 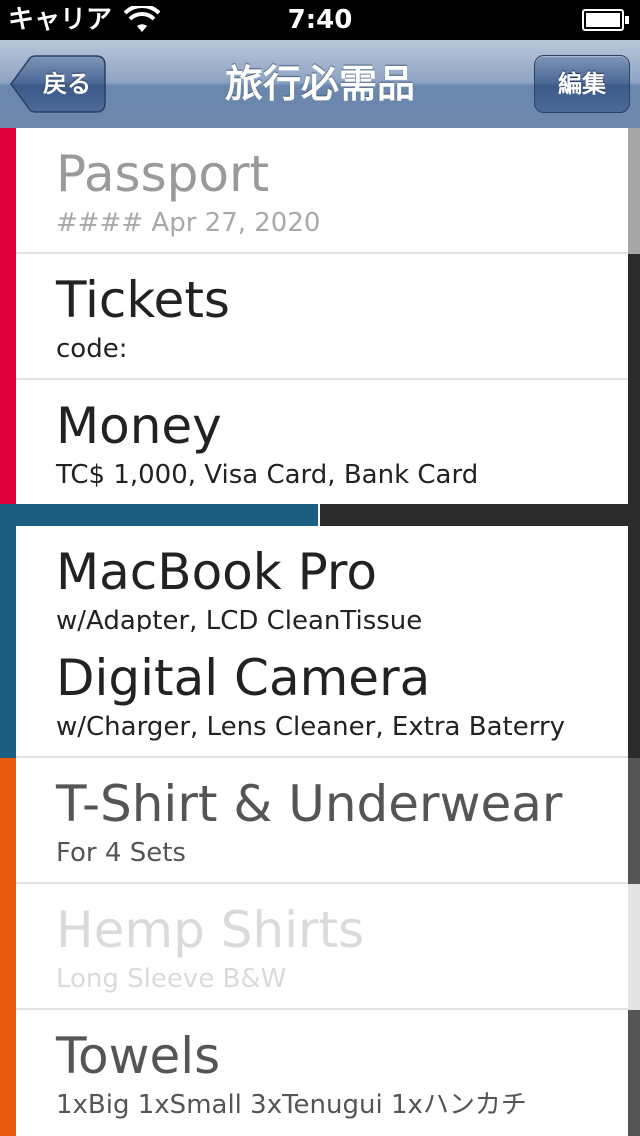 I want to click on item-subtitle: TC$ 1,000, Visa Card, Bank Card, so click(x=267, y=475).